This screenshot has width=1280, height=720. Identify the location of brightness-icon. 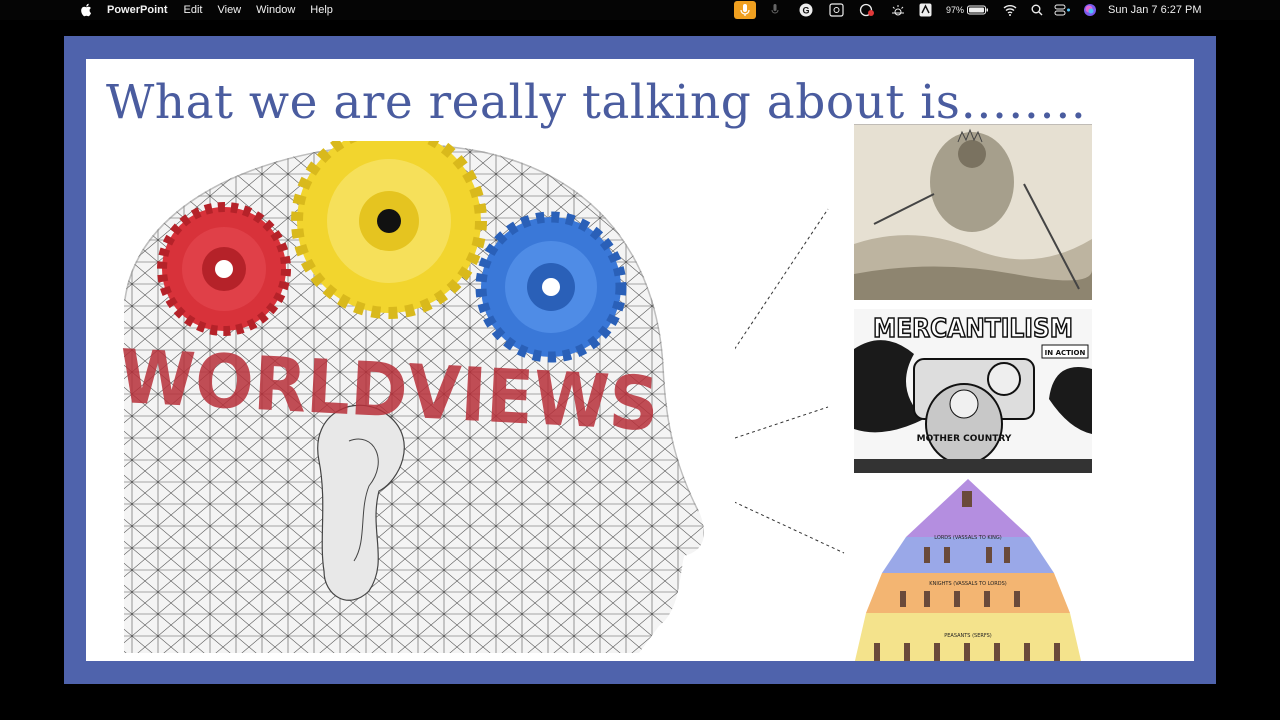
(898, 10).